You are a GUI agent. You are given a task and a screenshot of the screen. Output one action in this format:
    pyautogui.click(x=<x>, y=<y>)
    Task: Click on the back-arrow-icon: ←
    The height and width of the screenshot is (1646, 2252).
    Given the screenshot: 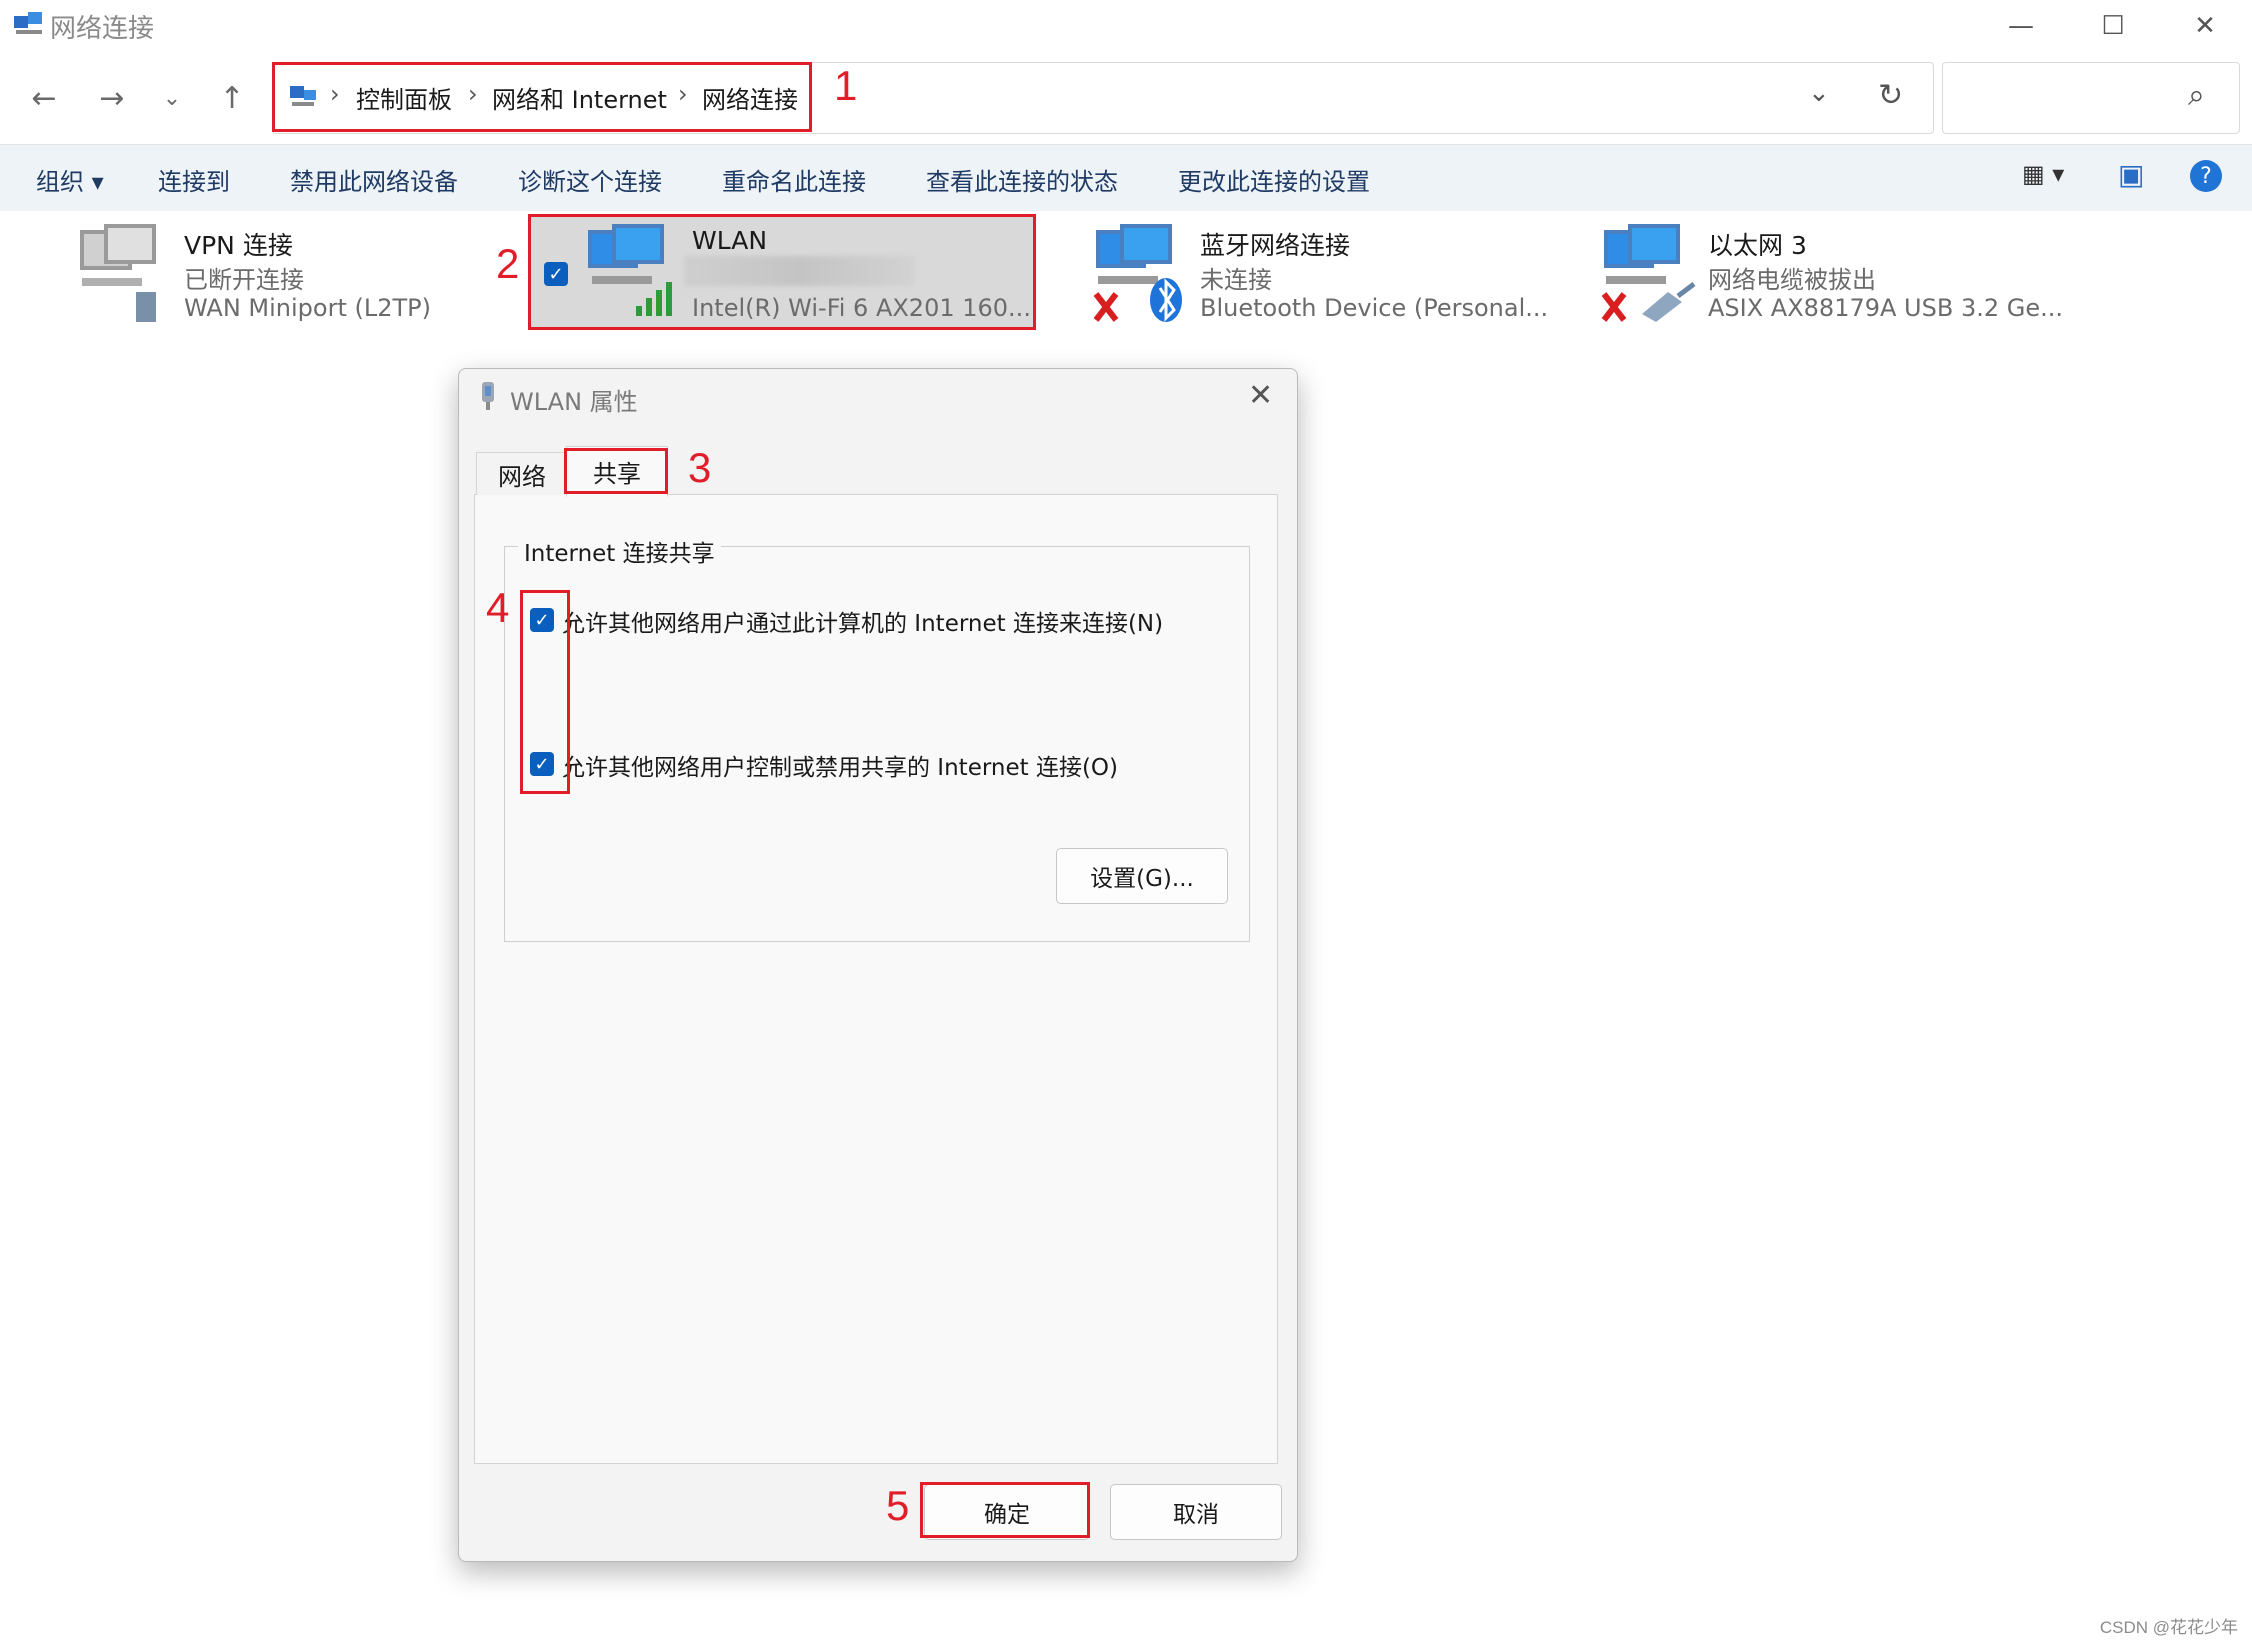 What is the action you would take?
    pyautogui.click(x=44, y=98)
    